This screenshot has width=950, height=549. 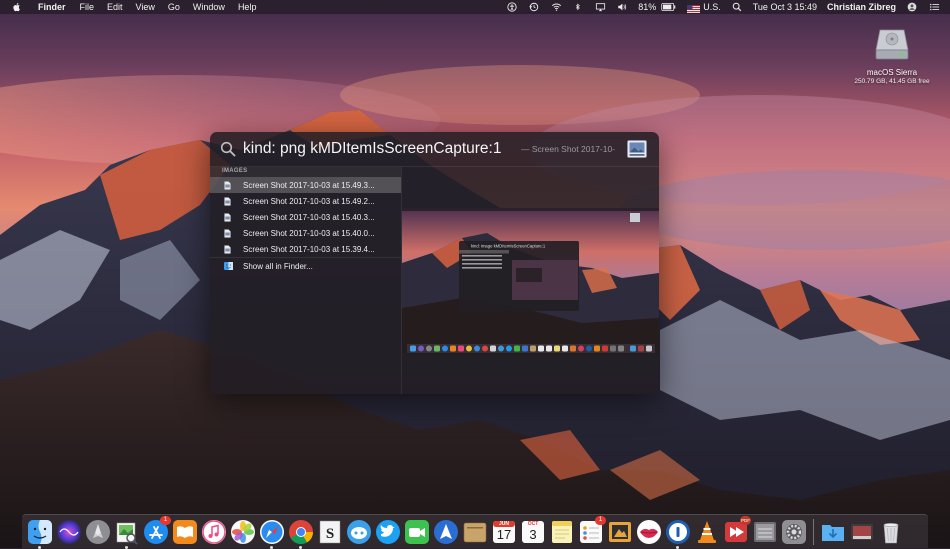 What do you see at coordinates (475, 532) in the screenshot?
I see `dock-notefile` at bounding box center [475, 532].